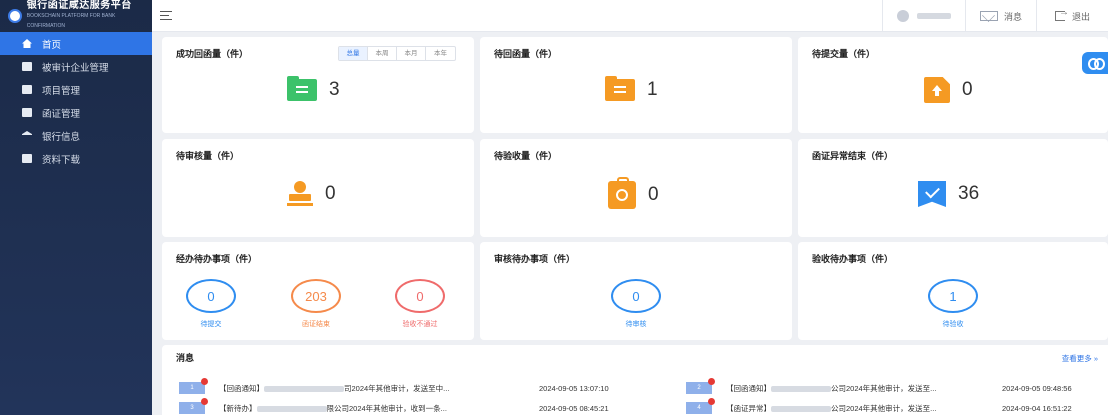 The image size is (1108, 415). I want to click on message-number: 3, so click(192, 408).